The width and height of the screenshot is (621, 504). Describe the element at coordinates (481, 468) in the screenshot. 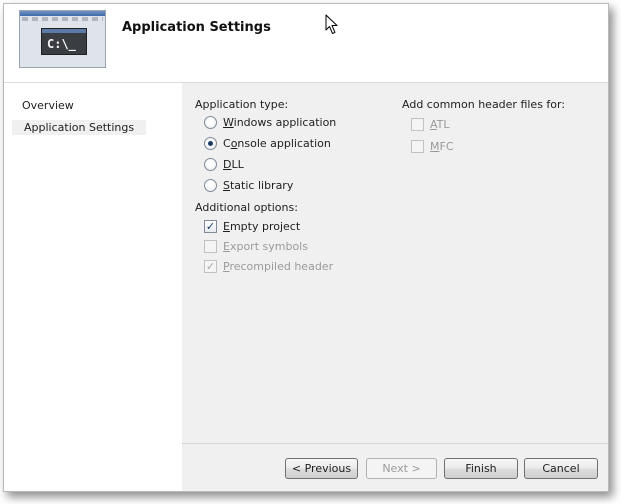

I see `finish-button: Finish` at that location.